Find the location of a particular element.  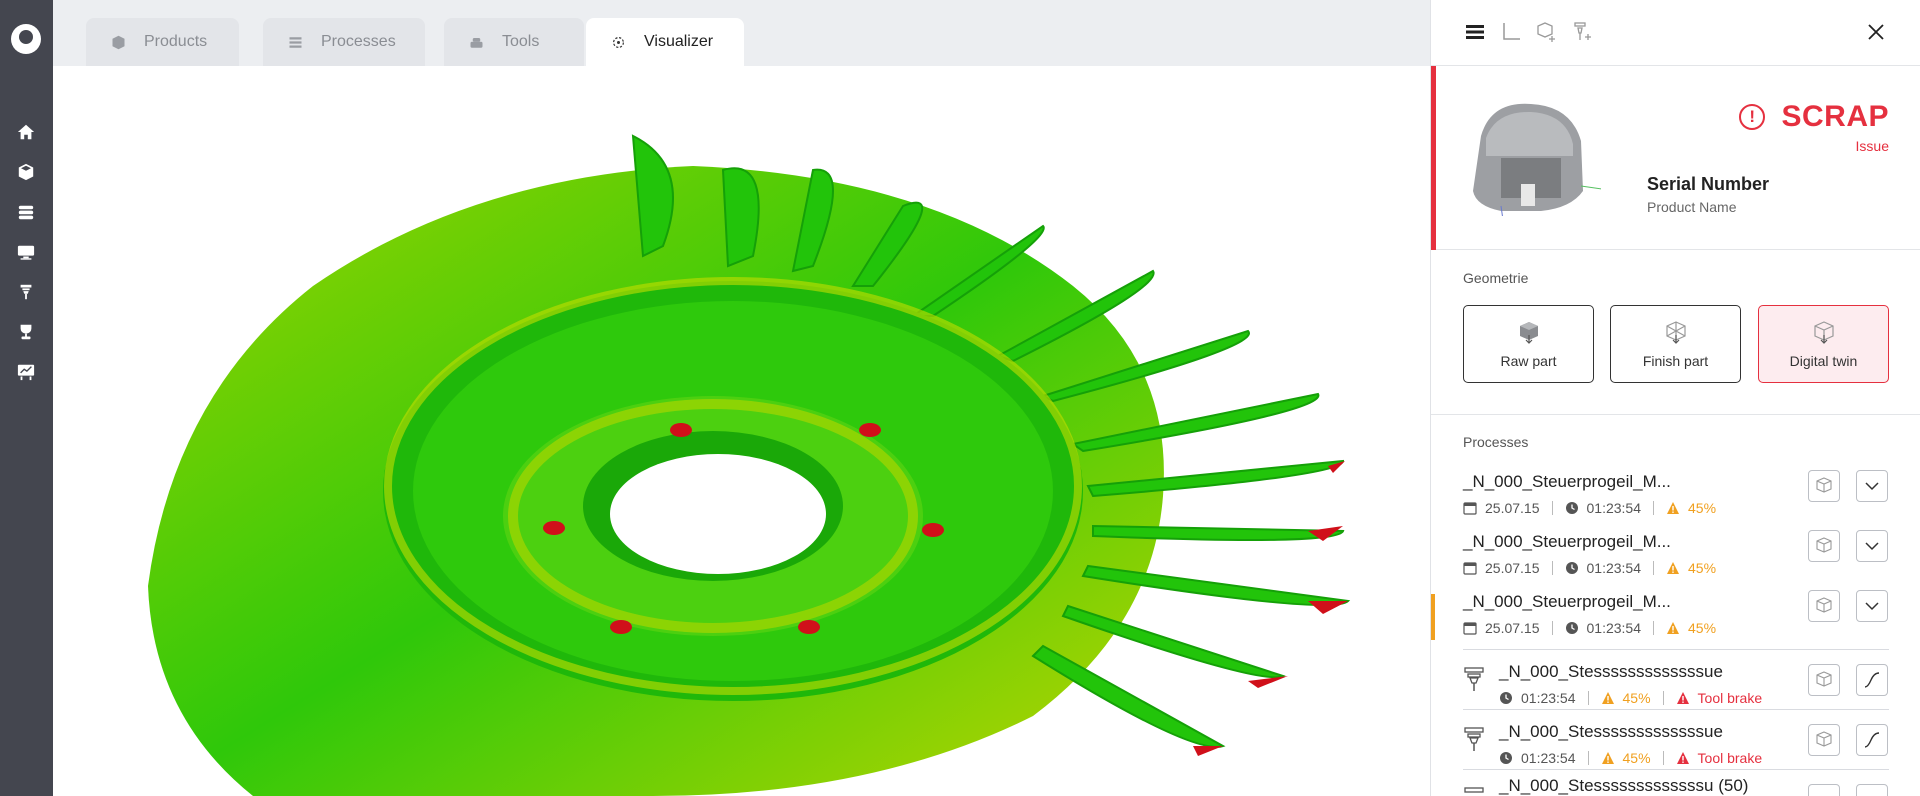

monitor-icon is located at coordinates (26, 252).